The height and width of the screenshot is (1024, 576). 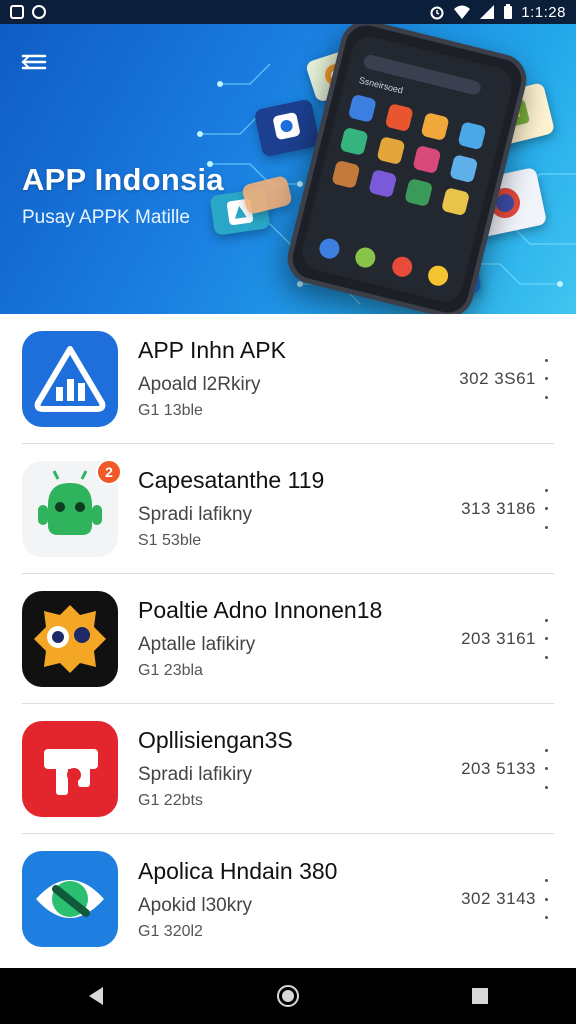 I want to click on notification-badge: 2, so click(x=109, y=471).